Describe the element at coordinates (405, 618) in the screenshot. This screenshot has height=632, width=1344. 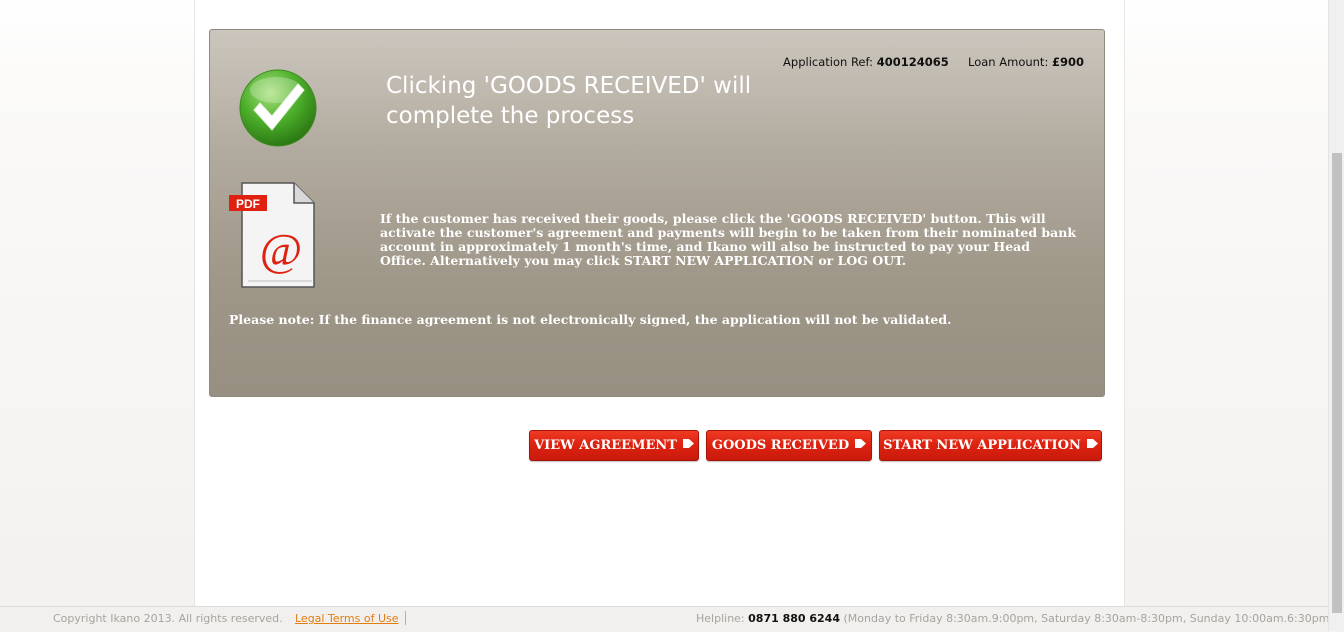
I see `footer-divider` at that location.